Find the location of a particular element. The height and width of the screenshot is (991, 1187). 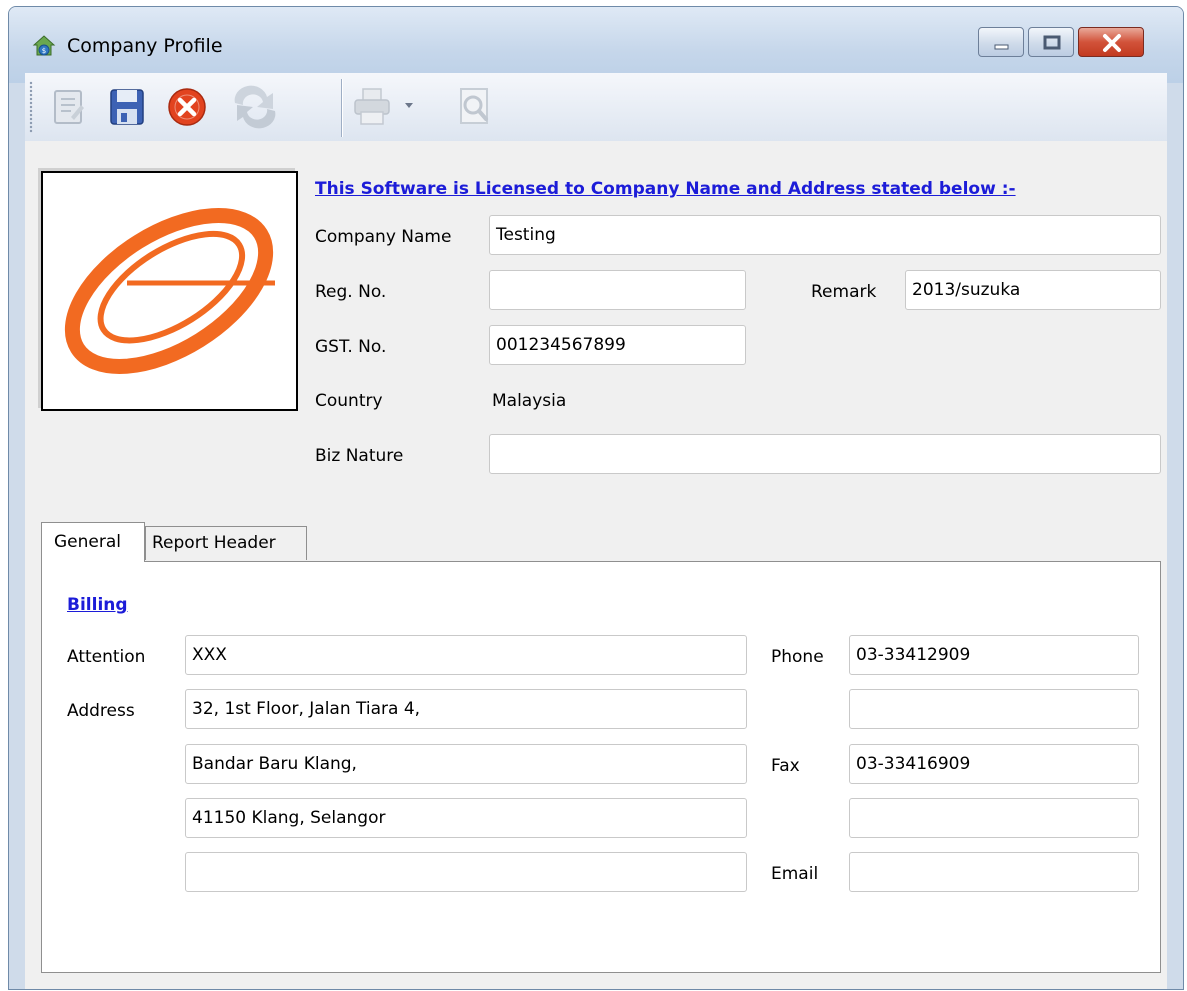

edit-icon is located at coordinates (69, 107).